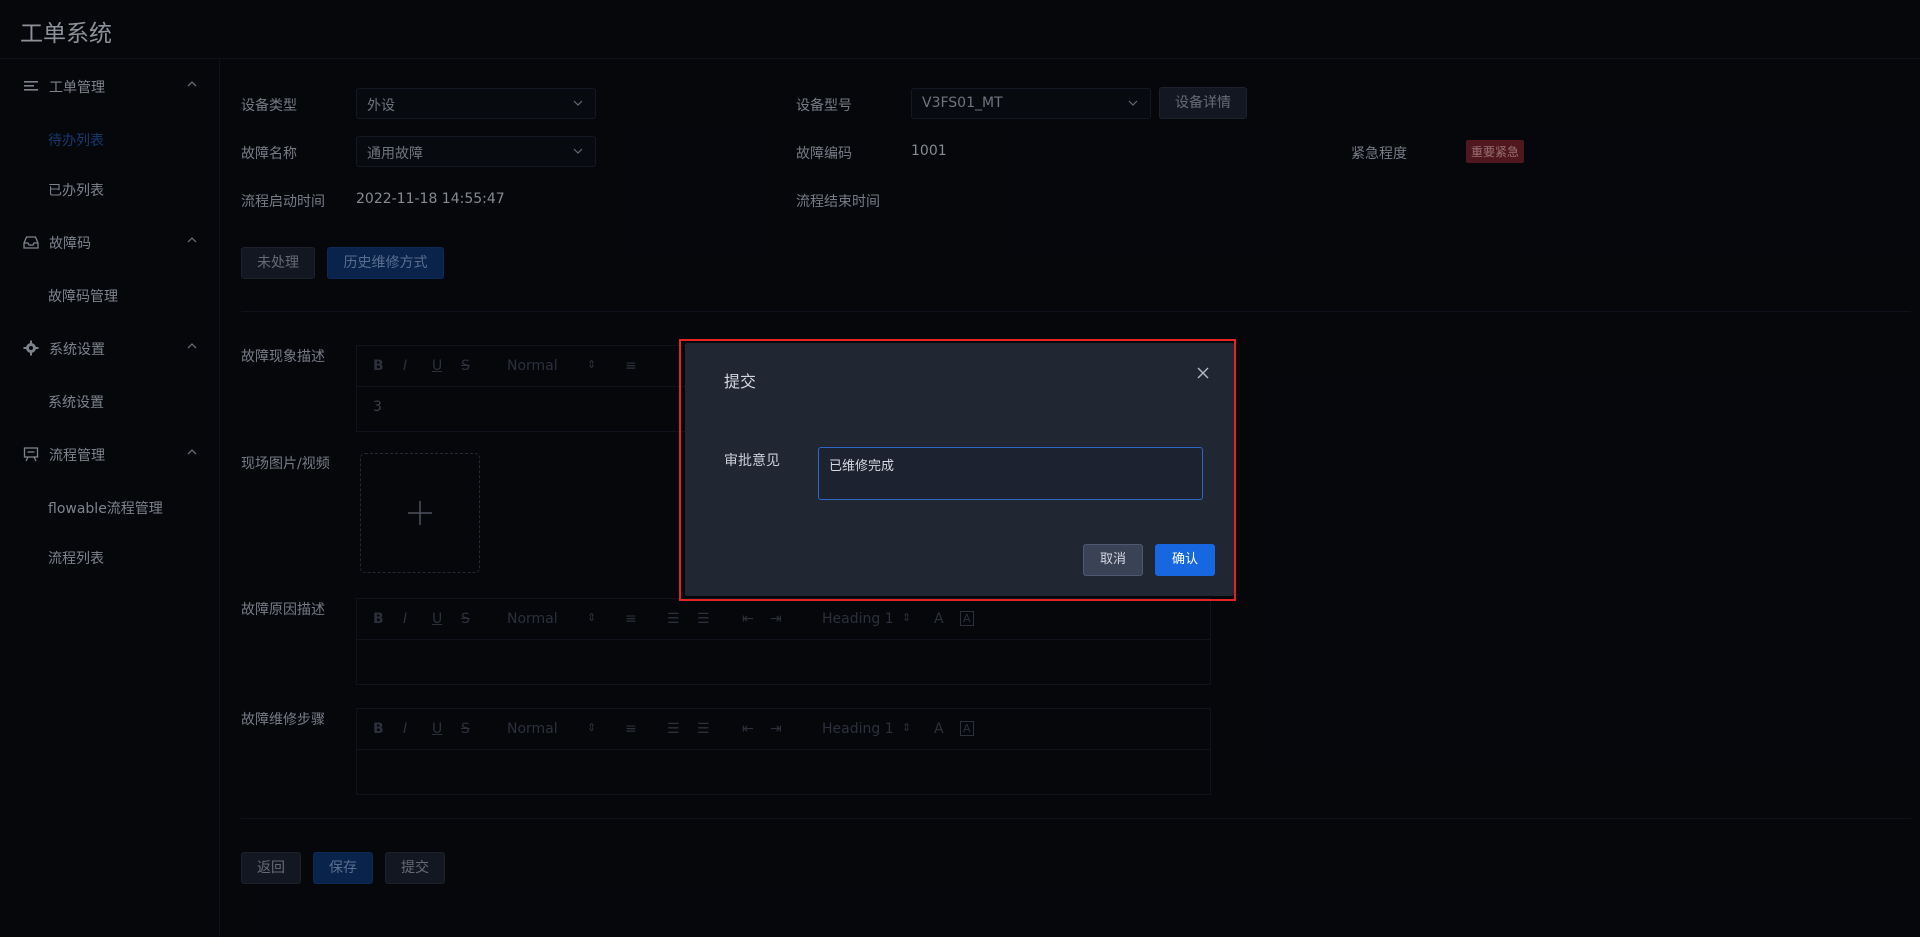  Describe the element at coordinates (1203, 373) in the screenshot. I see `close-icon` at that location.